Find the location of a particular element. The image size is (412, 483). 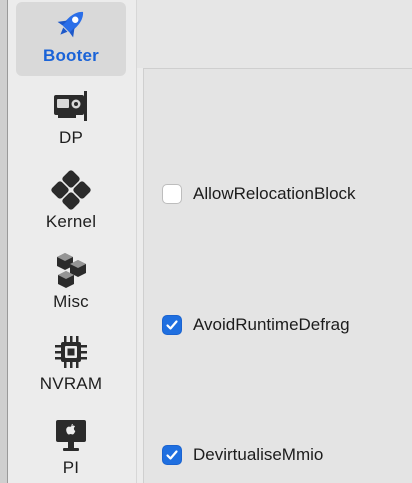

chip-icon is located at coordinates (71, 352).